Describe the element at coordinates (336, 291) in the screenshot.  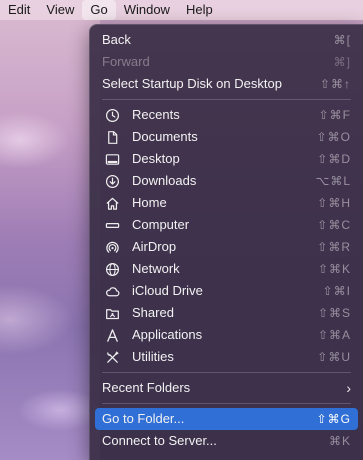
I see `shortcut: ⇧⌘I` at that location.